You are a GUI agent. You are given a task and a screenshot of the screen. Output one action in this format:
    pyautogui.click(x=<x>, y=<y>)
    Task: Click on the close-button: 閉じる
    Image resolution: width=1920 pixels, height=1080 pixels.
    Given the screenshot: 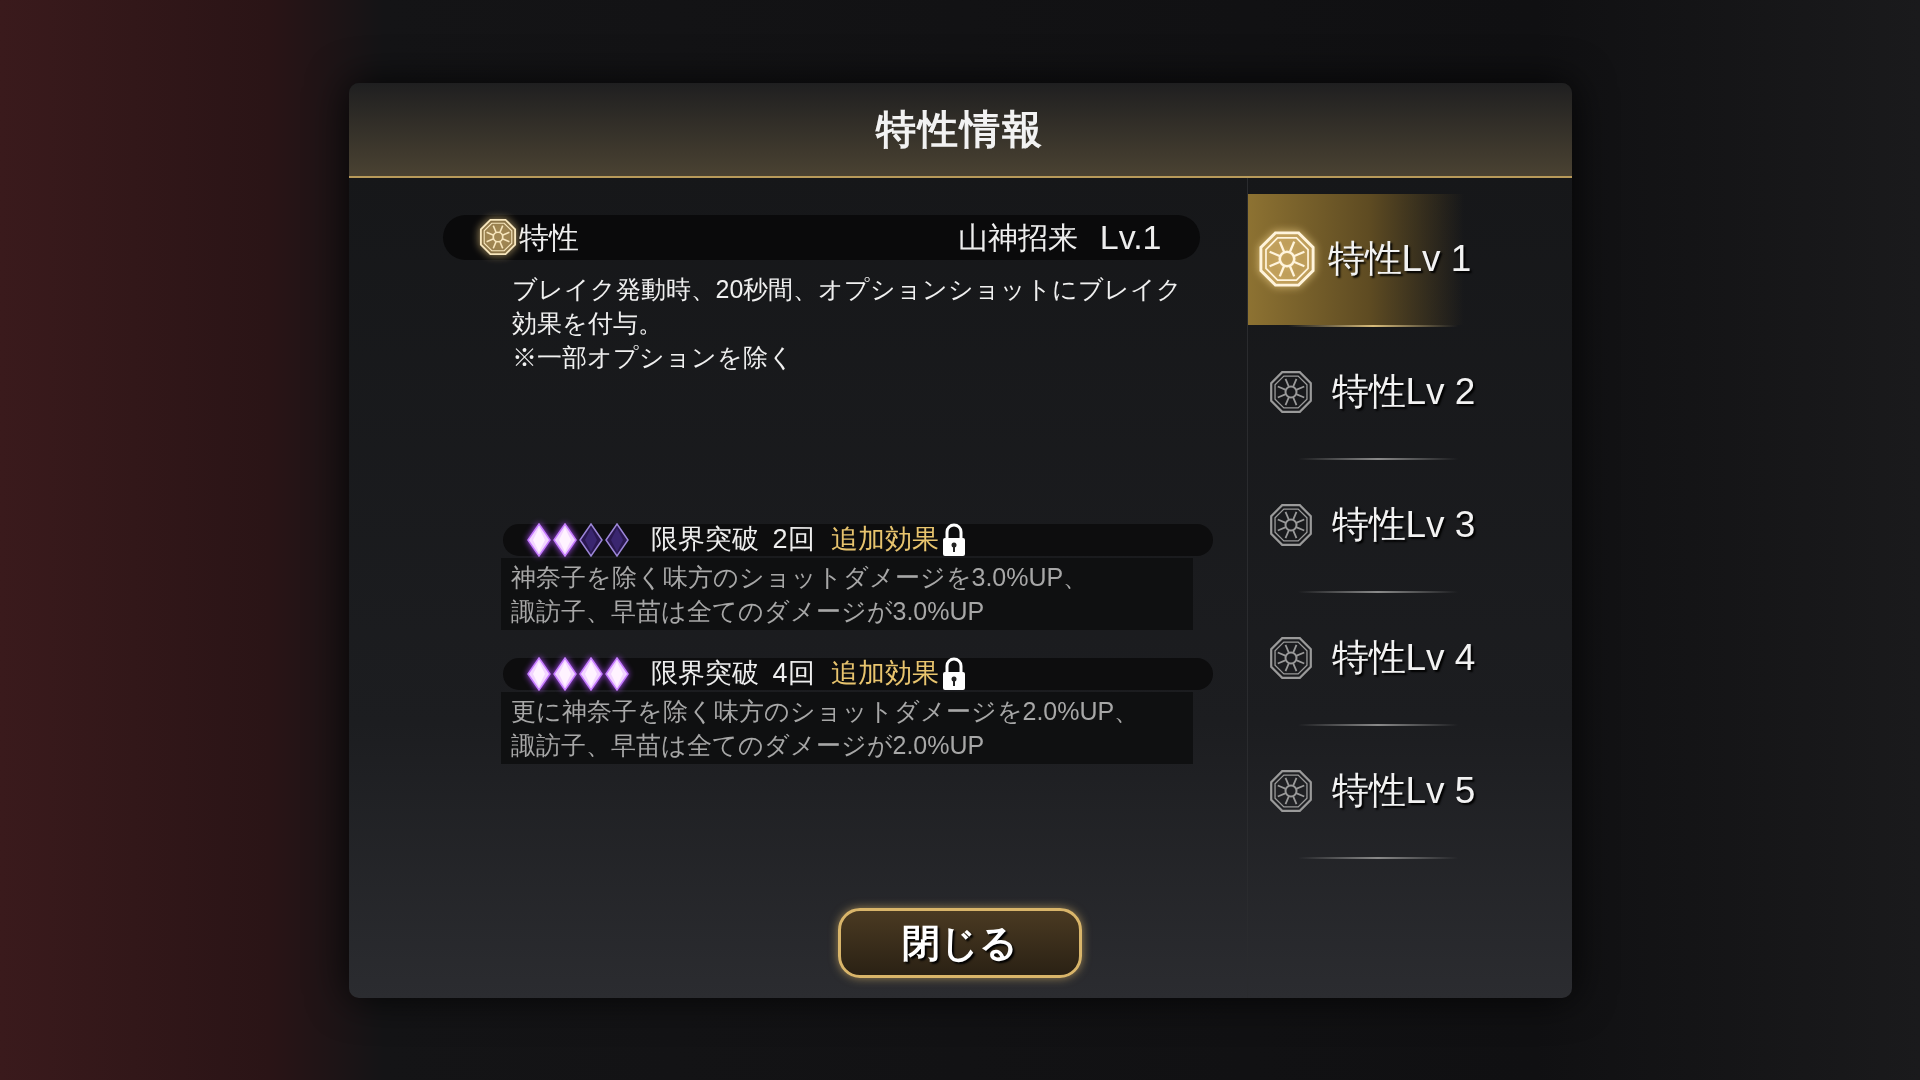 What is the action you would take?
    pyautogui.click(x=960, y=943)
    